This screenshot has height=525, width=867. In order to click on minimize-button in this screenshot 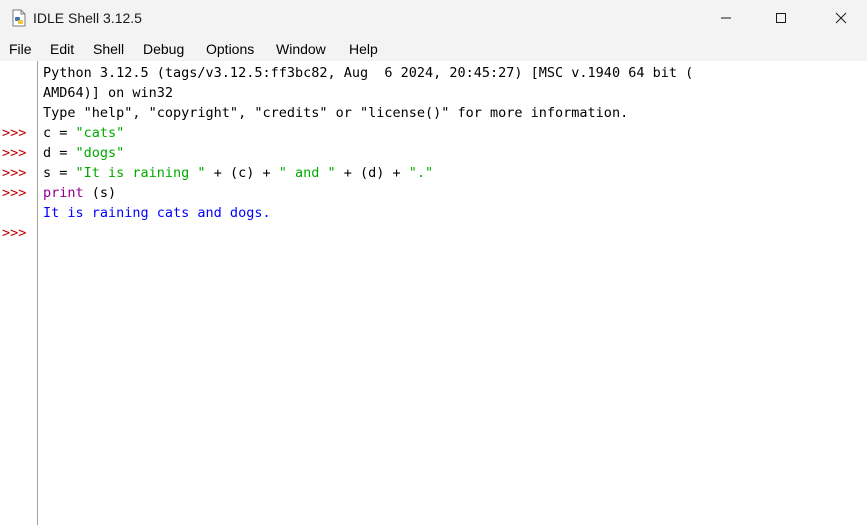, I will do `click(726, 18)`.